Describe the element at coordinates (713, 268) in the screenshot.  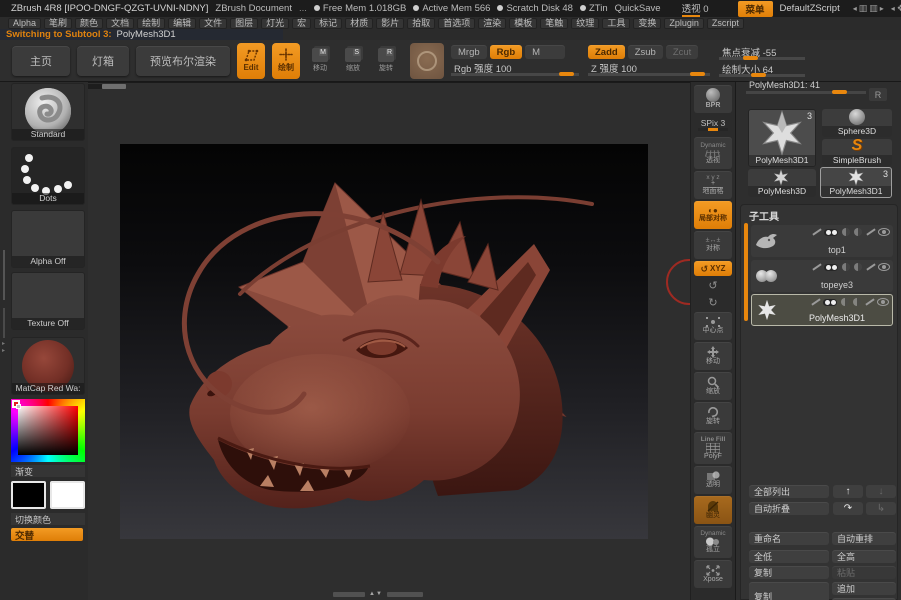
I see `xyz-axis-button: ↺ XYZ` at that location.